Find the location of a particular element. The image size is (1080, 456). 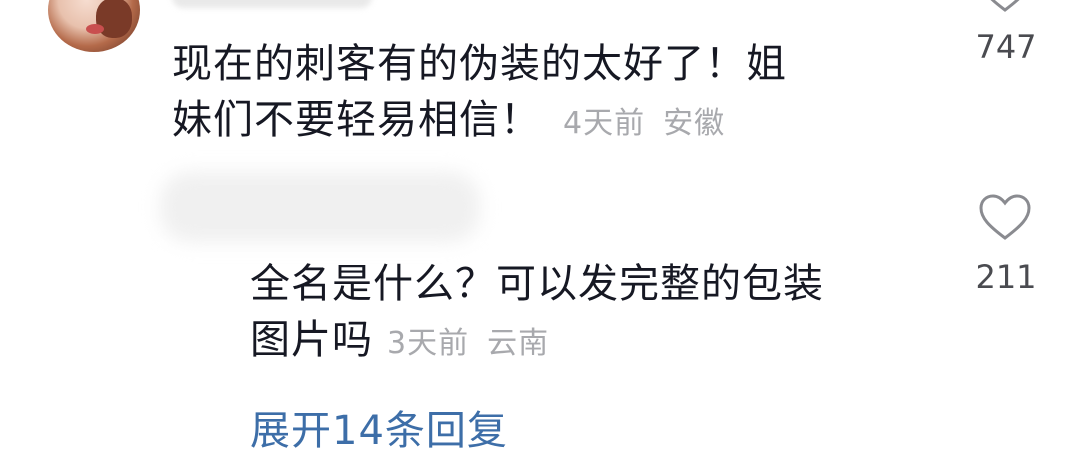

avatar-mouth is located at coordinates (95, 29).